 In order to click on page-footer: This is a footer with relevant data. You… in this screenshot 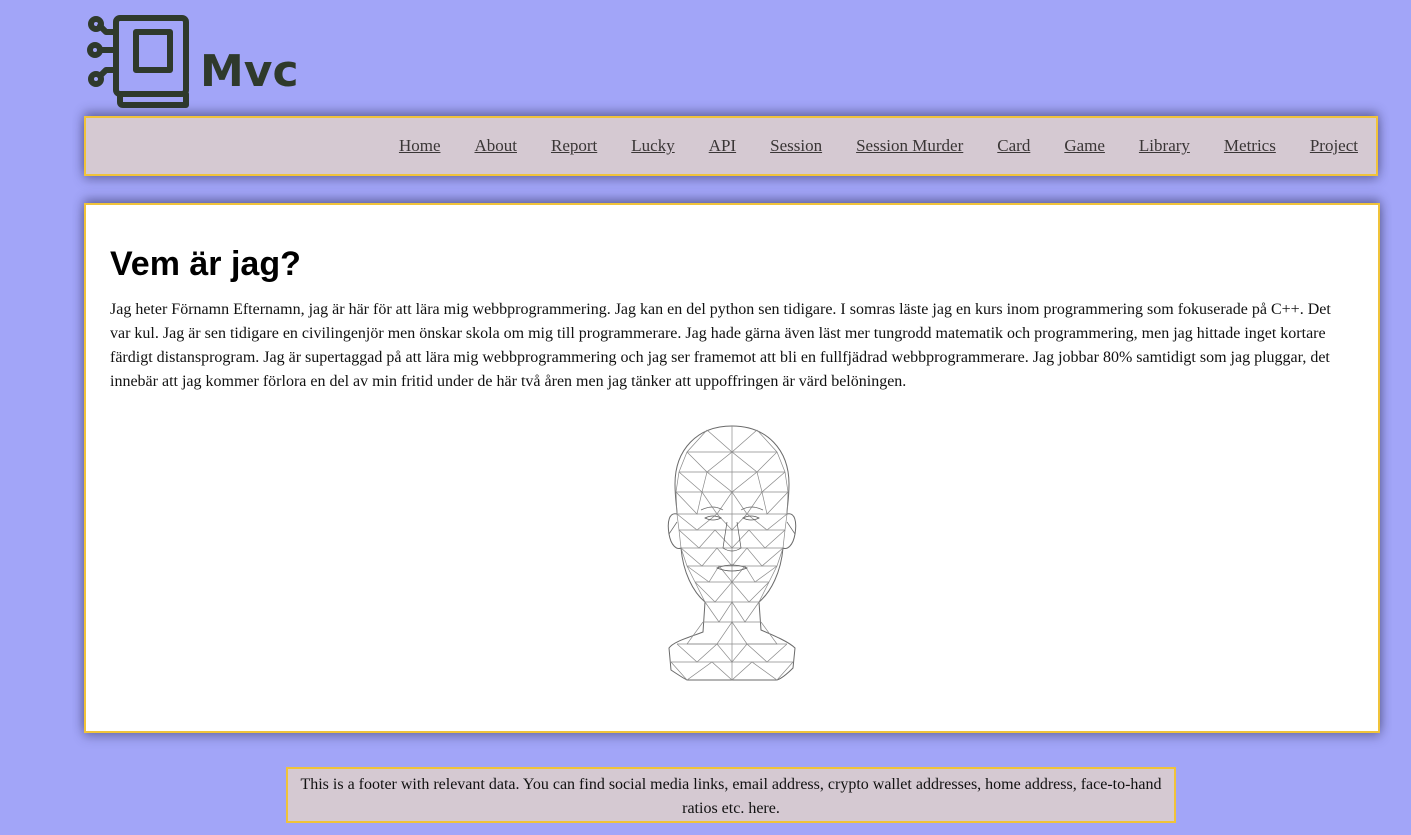, I will do `click(731, 795)`.